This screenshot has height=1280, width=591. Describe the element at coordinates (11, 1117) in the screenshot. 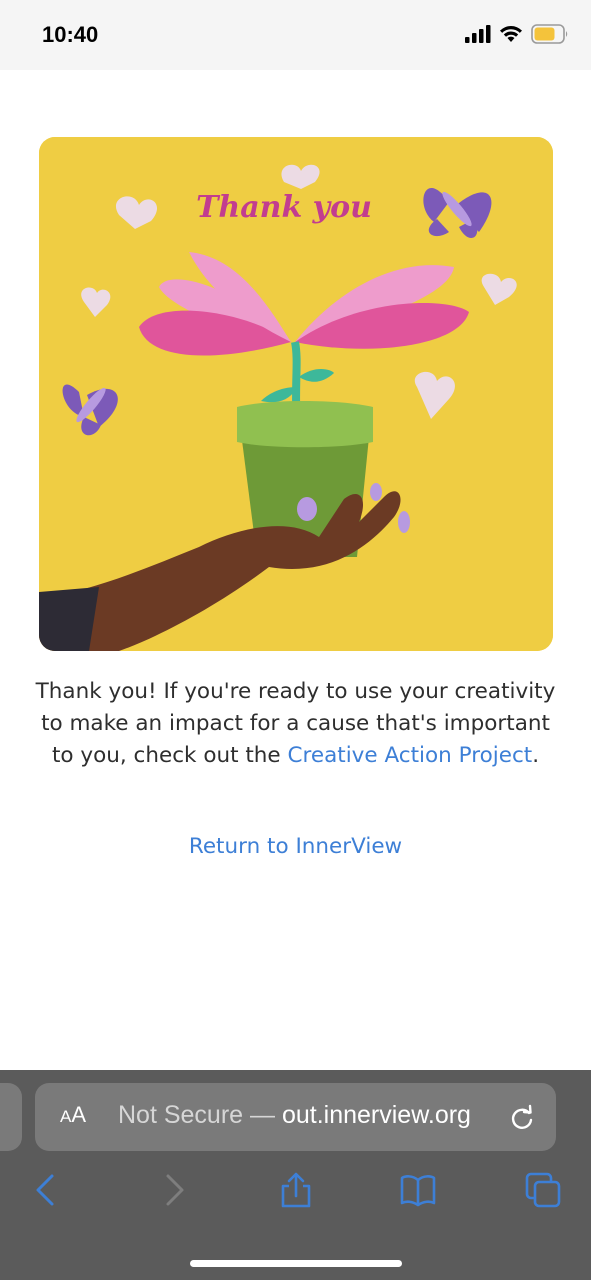

I see `previous-tab-edge` at that location.